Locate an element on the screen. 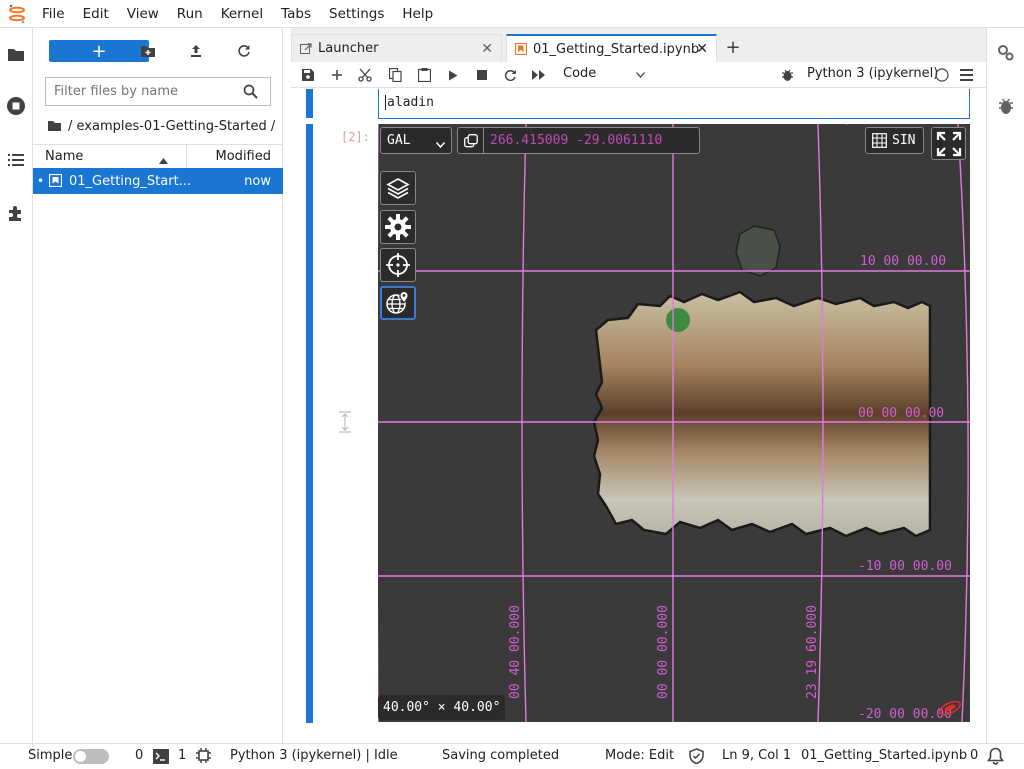 This screenshot has height=769, width=1024. file-list-item: • 01_Getting_Start... now is located at coordinates (158, 181).